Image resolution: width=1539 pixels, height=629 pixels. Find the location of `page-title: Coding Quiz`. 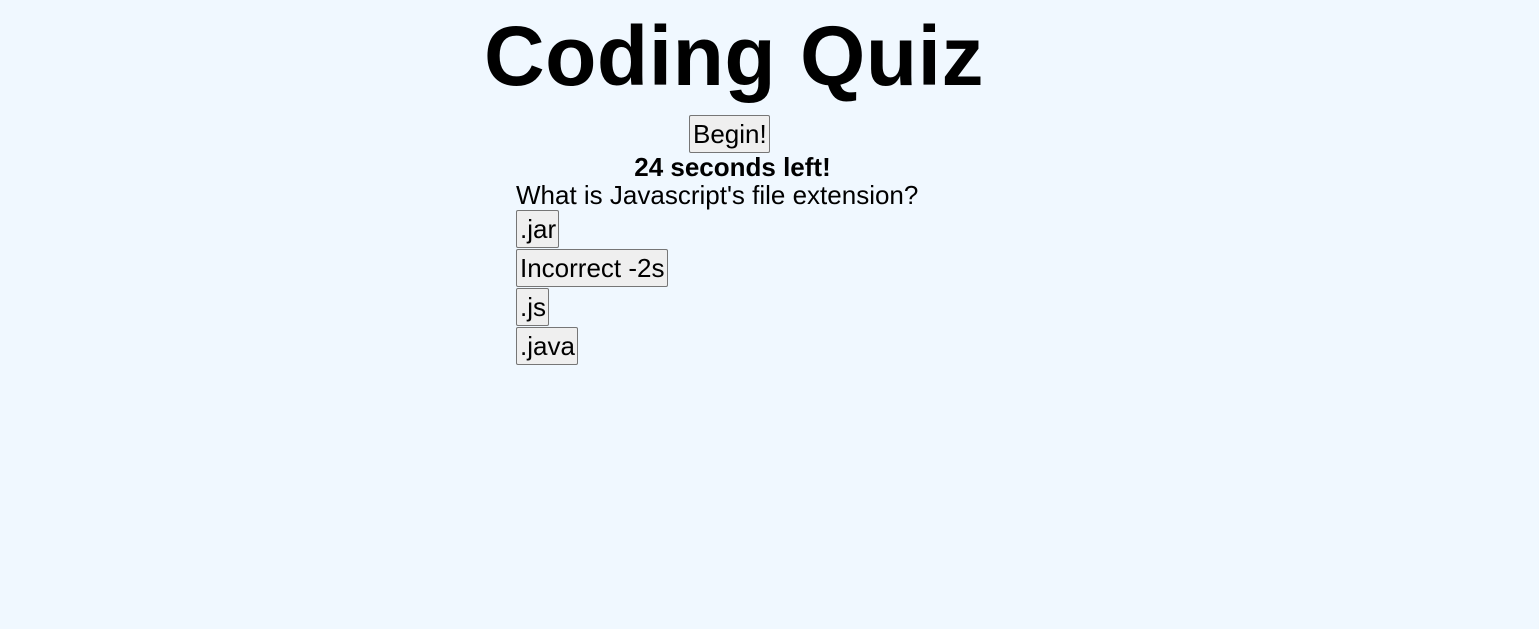

page-title: Coding Quiz is located at coordinates (734, 56).